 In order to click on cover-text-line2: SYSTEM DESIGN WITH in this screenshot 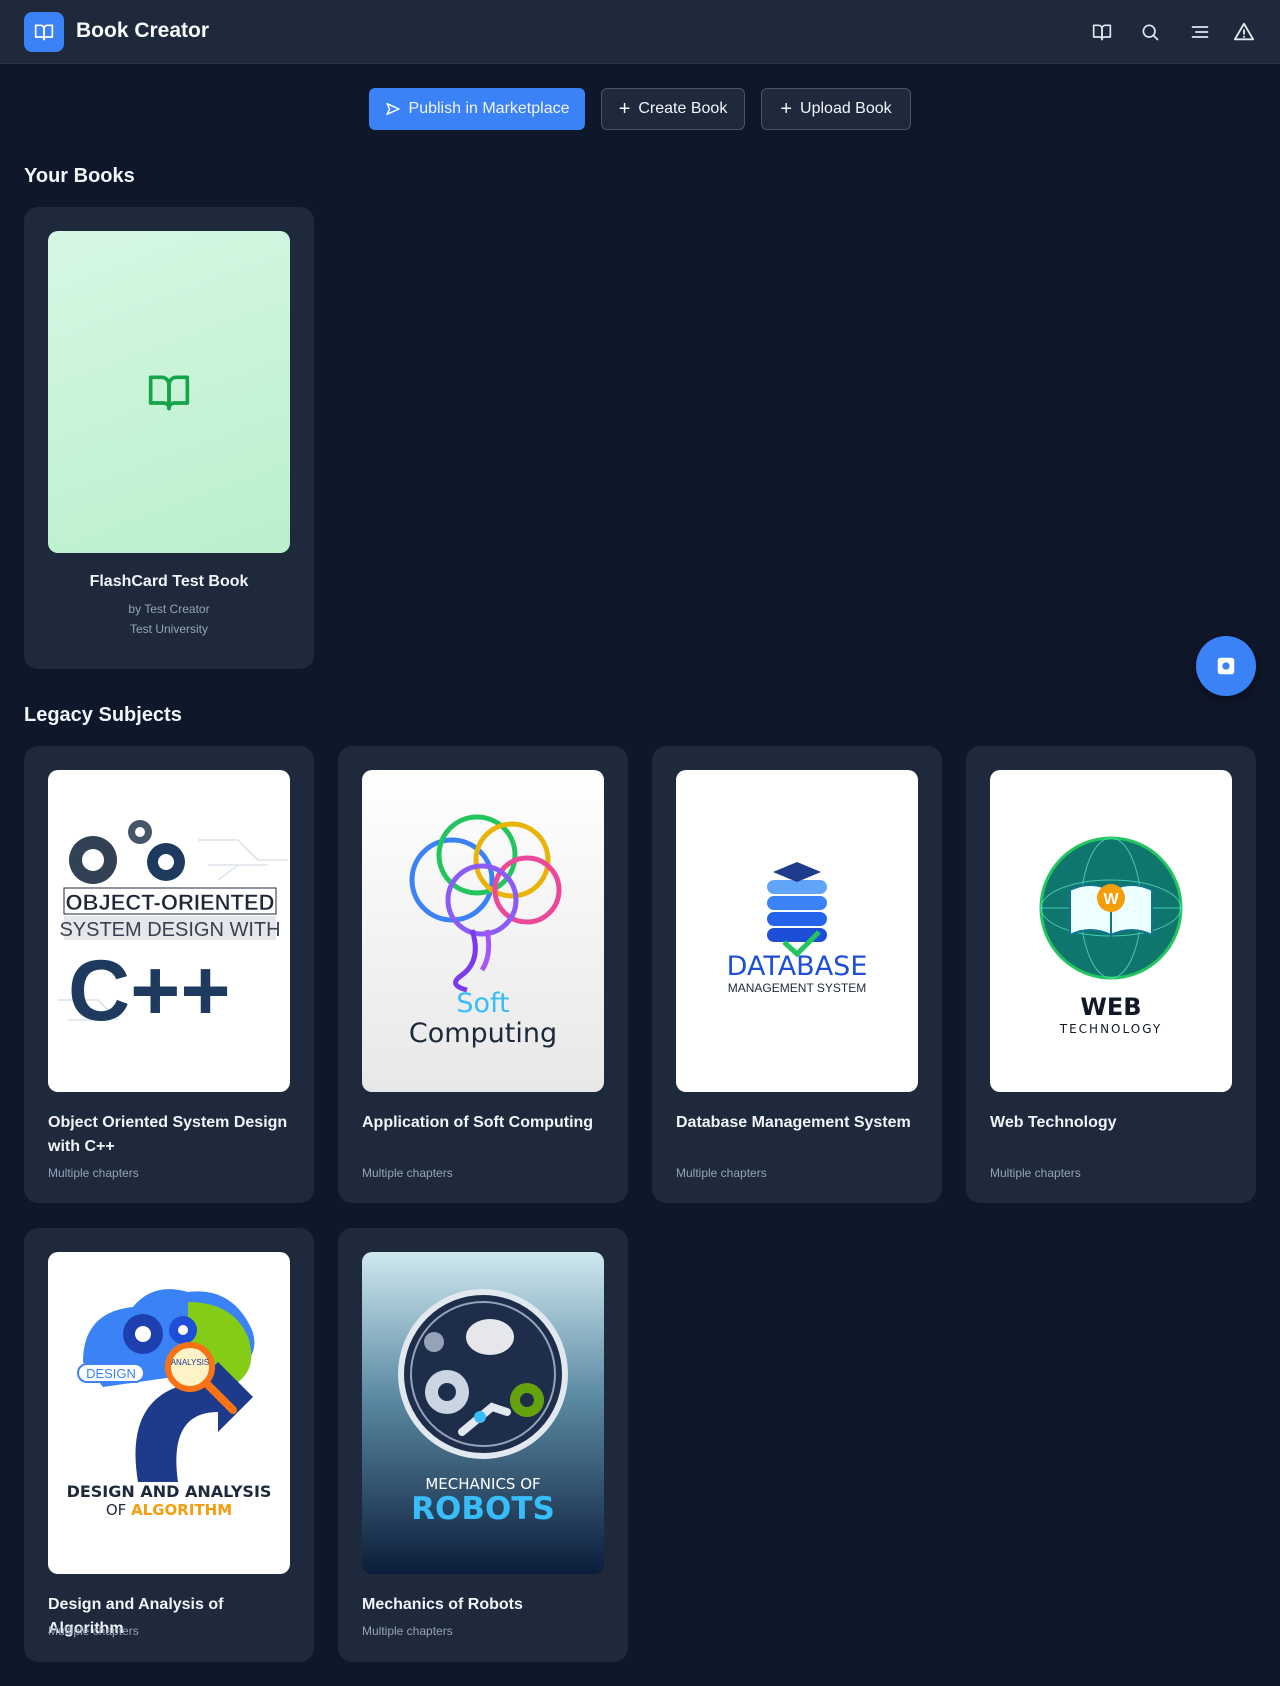, I will do `click(169, 930)`.